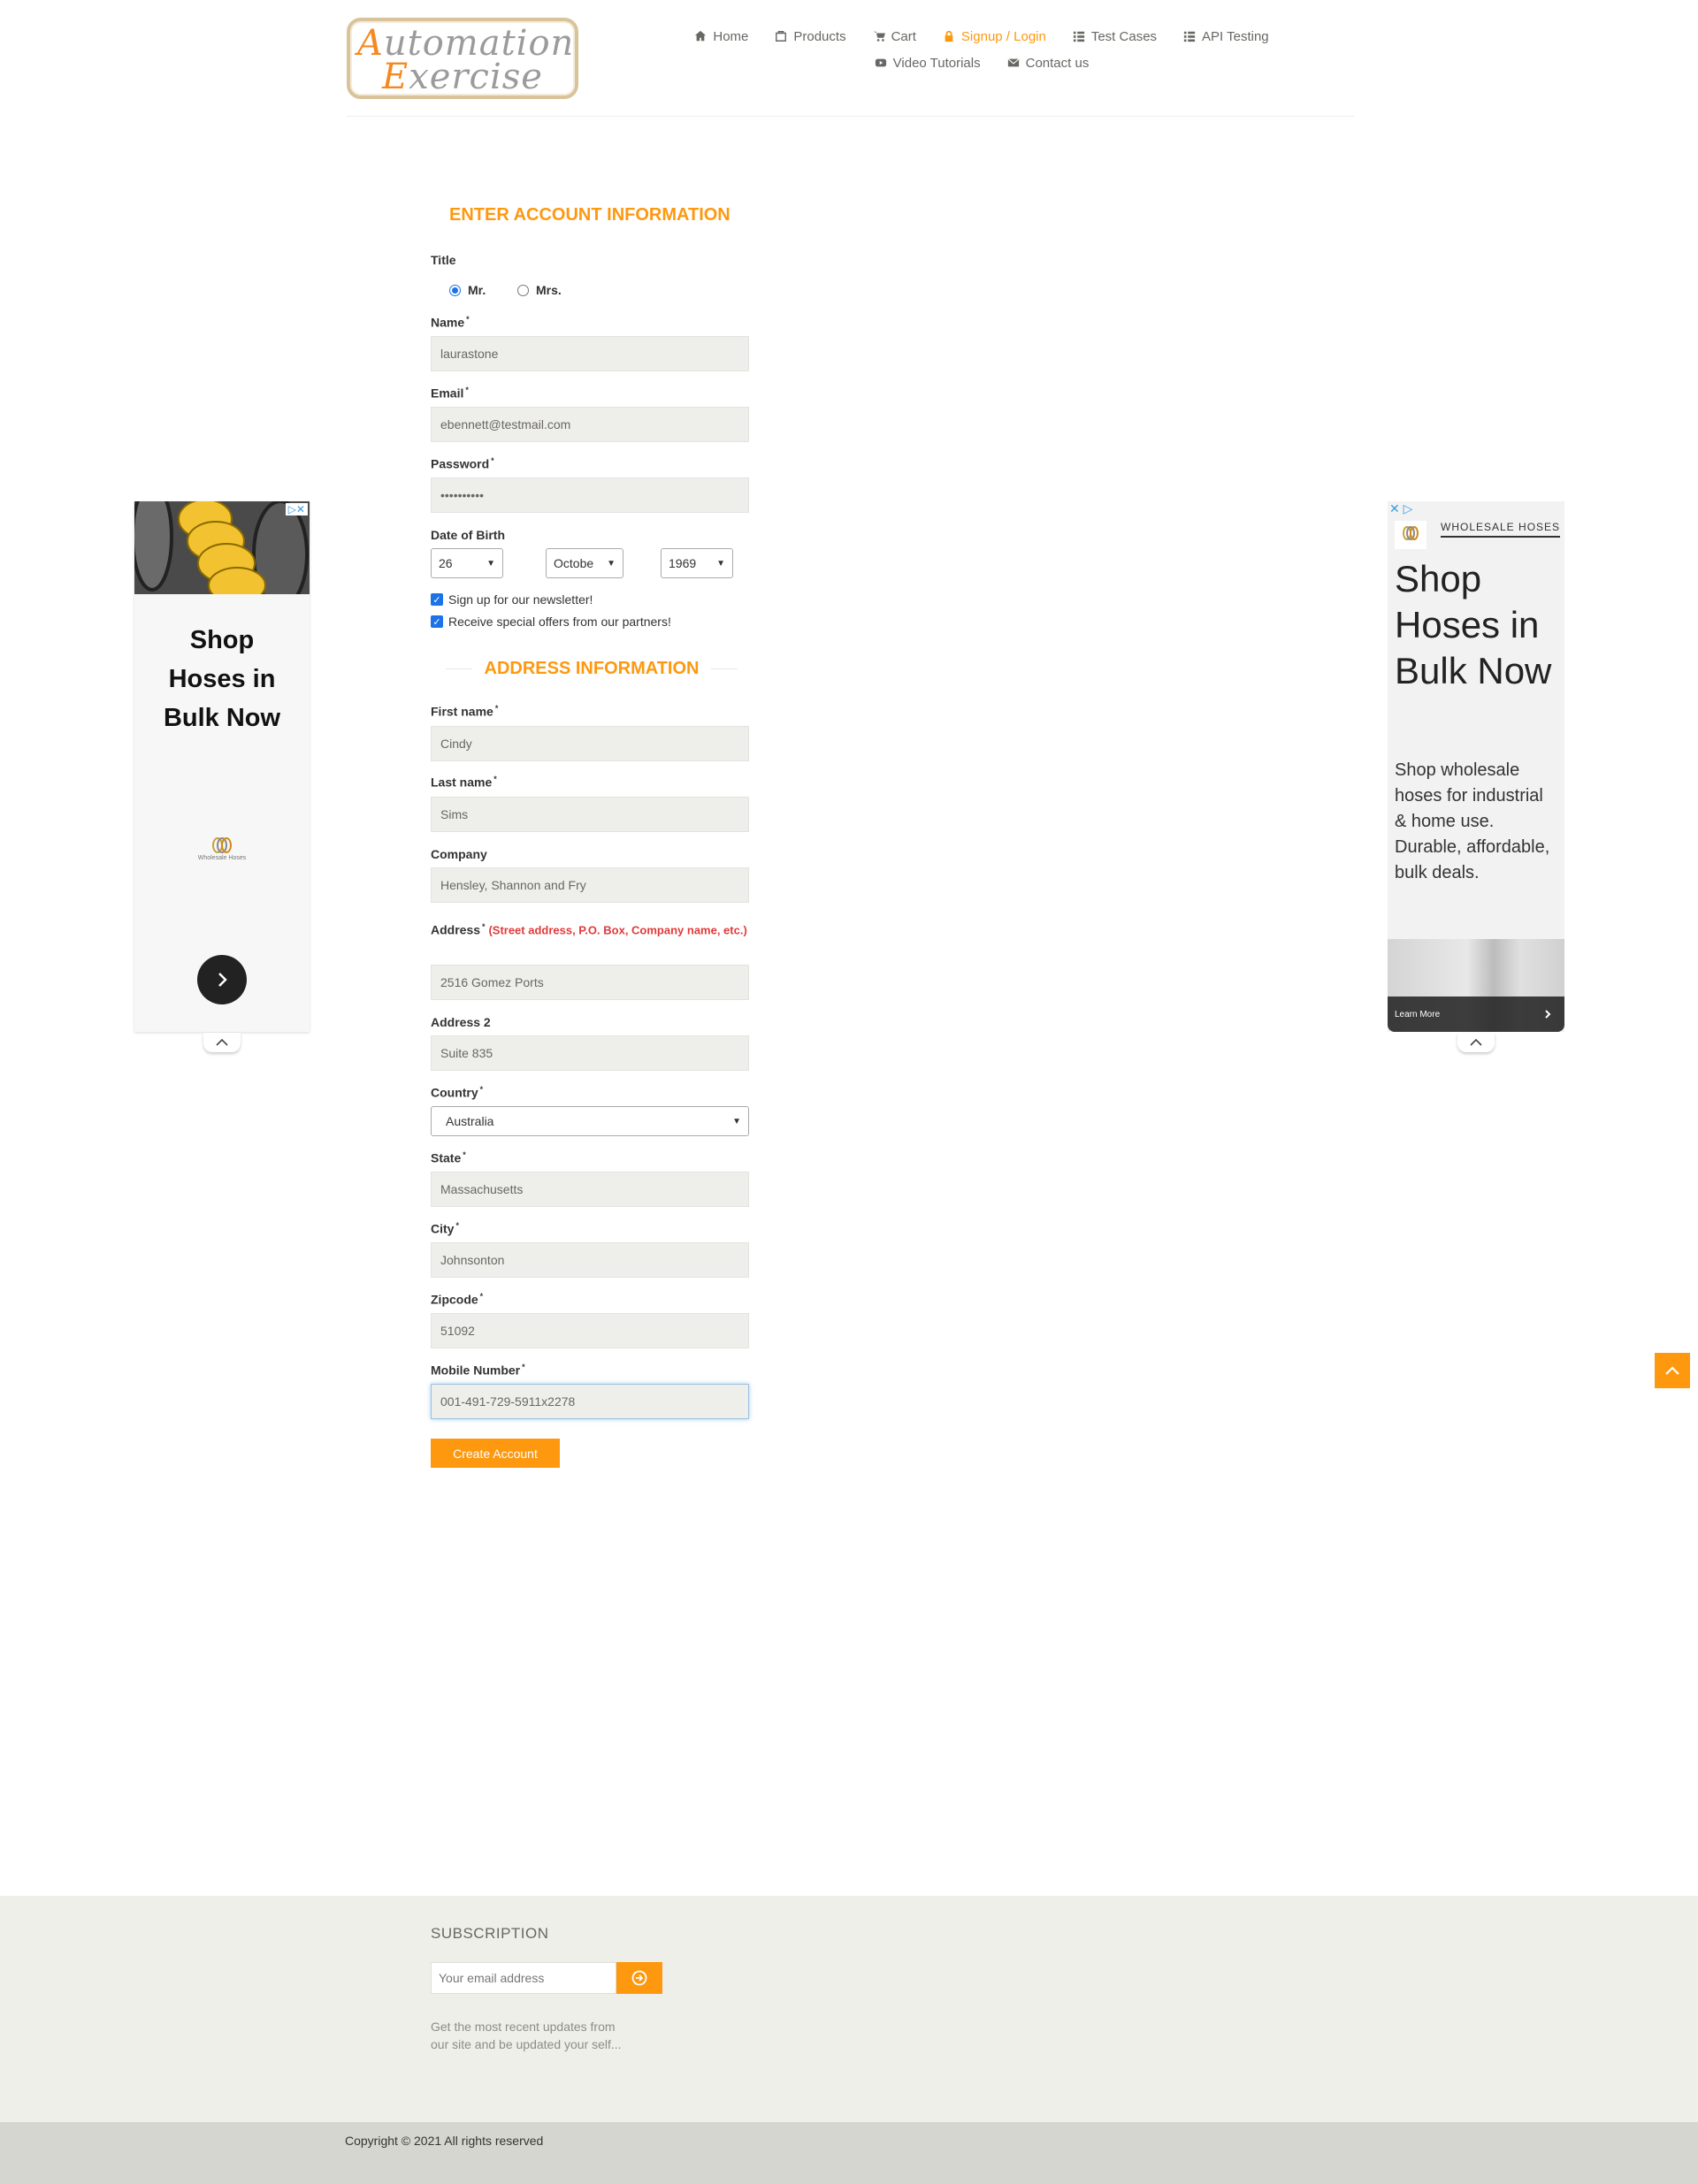  I want to click on zipcode-label: Zipcode *, so click(458, 1299).